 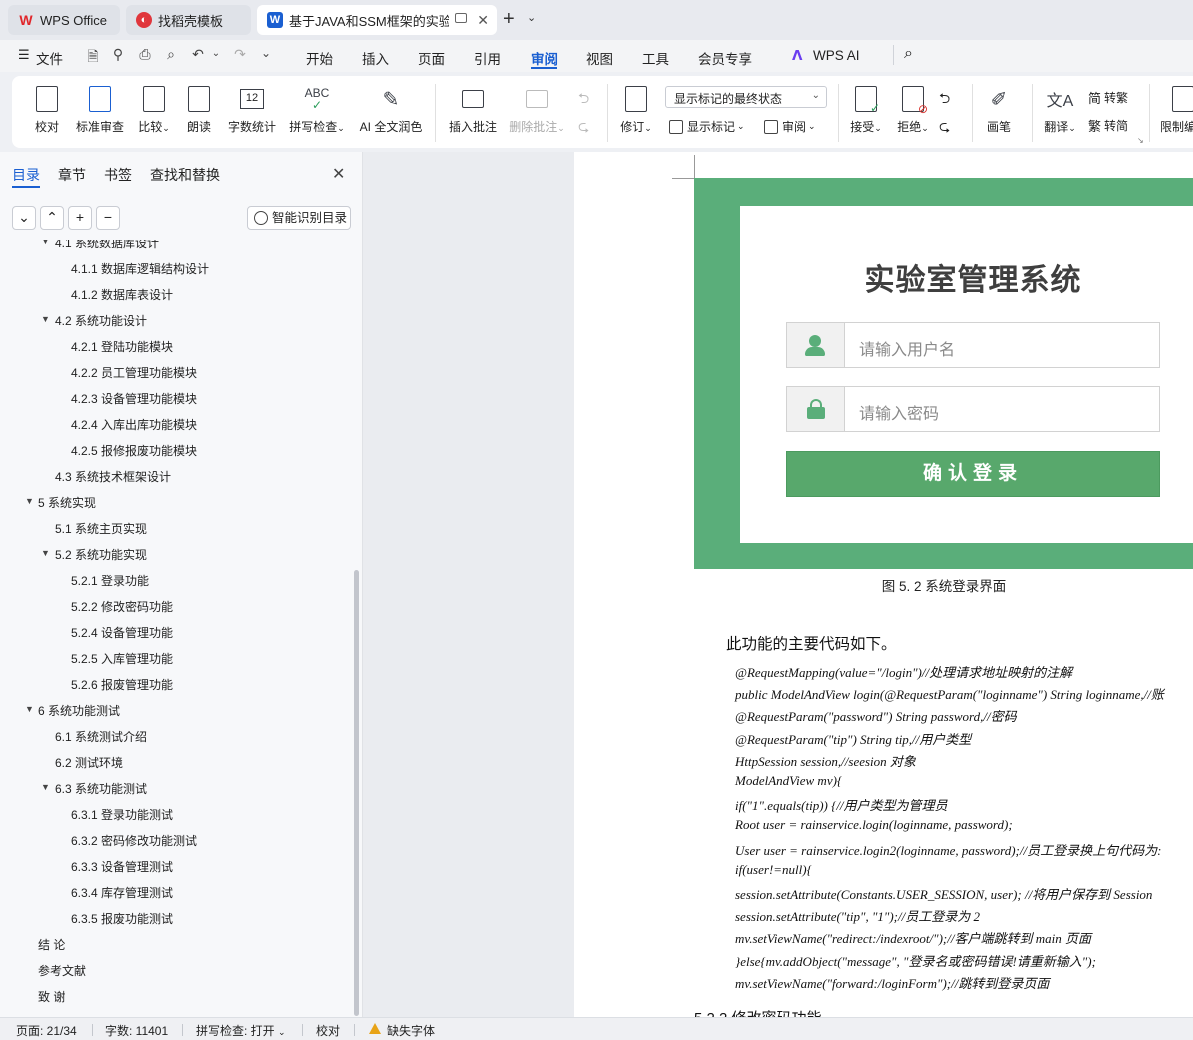 I want to click on toc-item: 结 论, so click(x=51, y=944).